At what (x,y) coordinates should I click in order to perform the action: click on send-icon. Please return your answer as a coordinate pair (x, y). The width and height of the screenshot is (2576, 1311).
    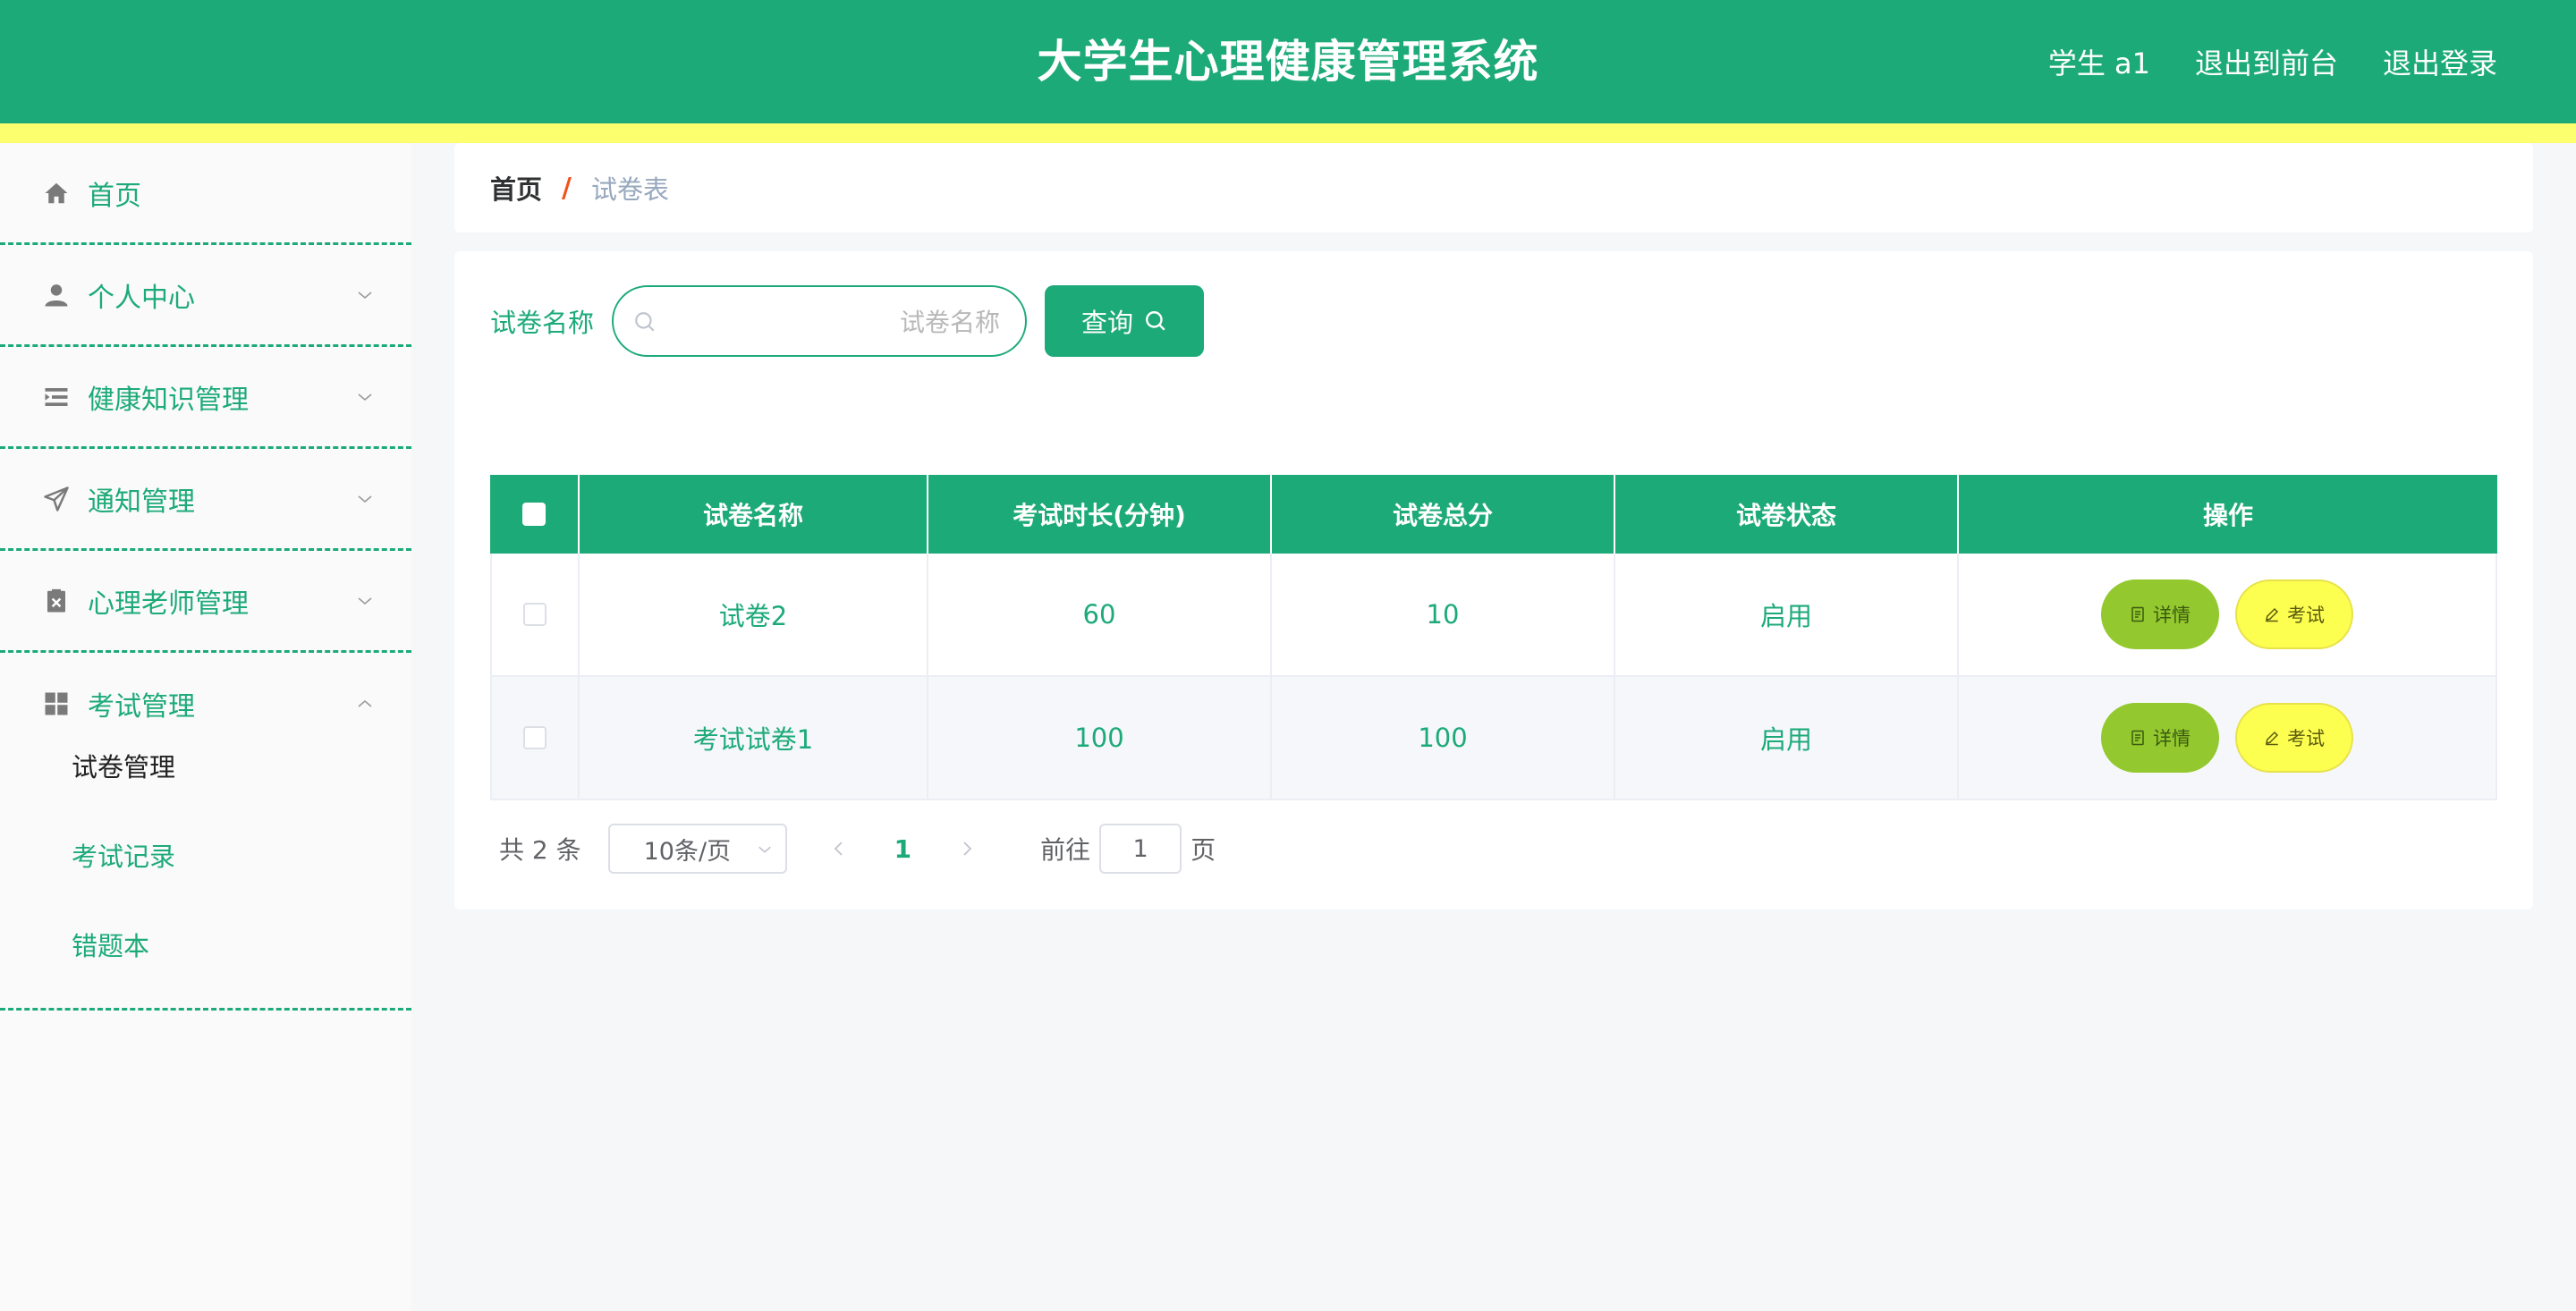
    Looking at the image, I should click on (56, 499).